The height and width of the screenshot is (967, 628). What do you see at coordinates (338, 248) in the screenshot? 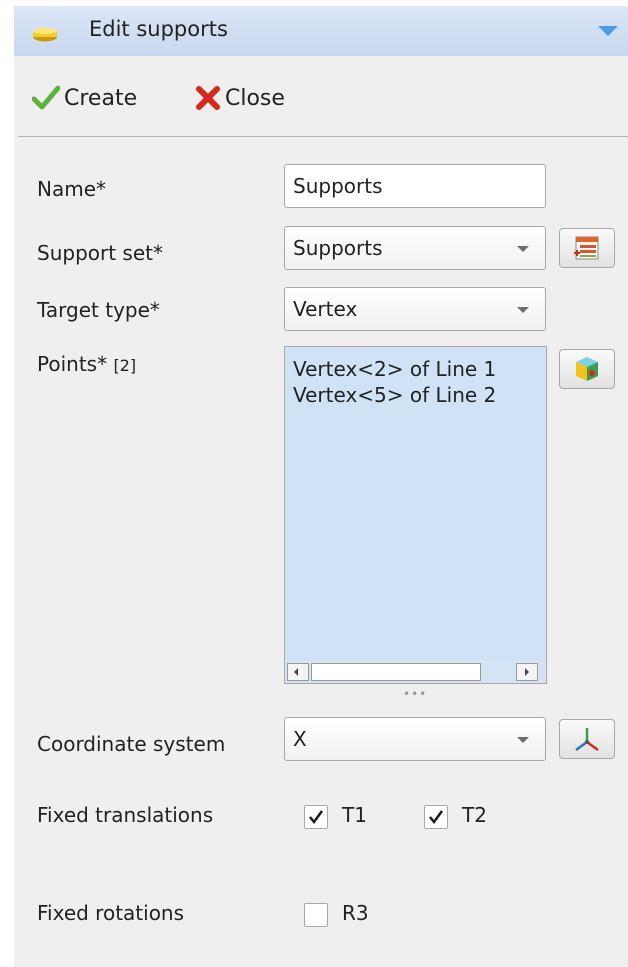
I see `support-set-value: Supports` at bounding box center [338, 248].